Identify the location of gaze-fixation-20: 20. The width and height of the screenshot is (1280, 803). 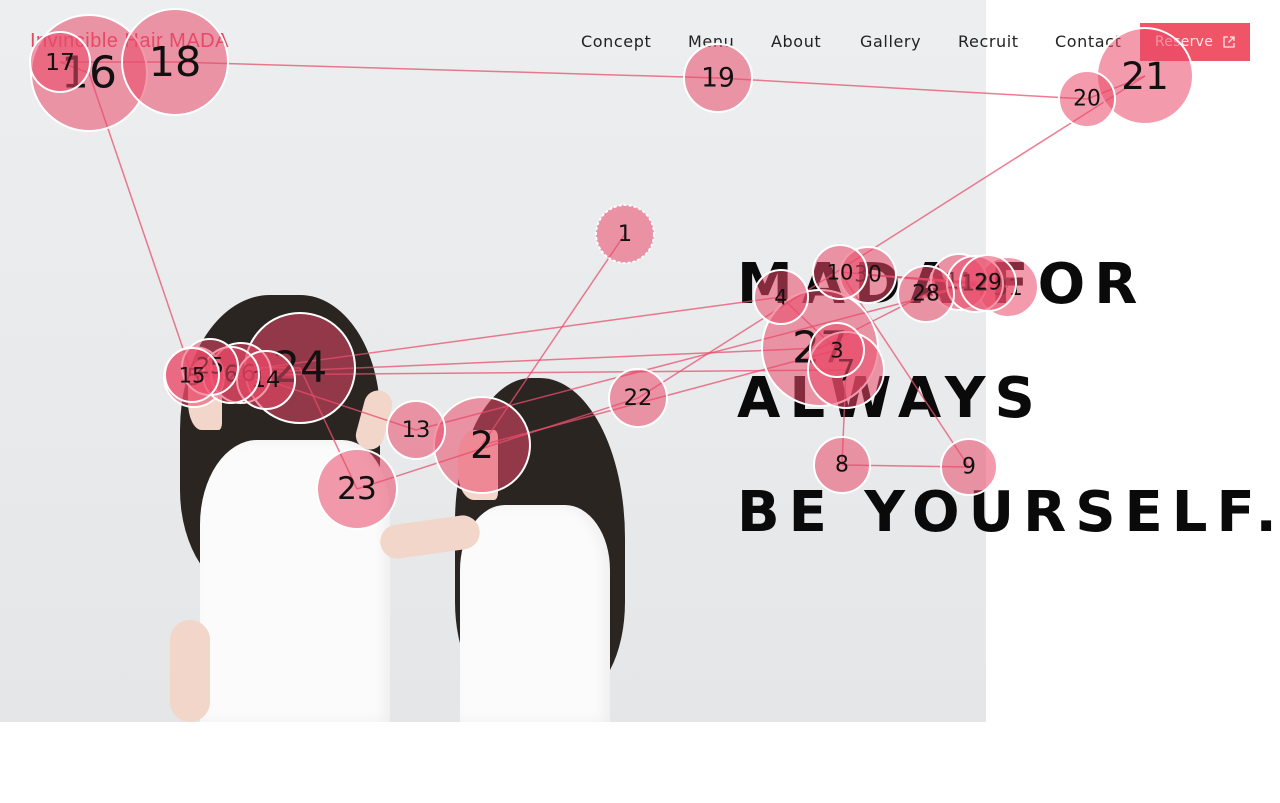
(1087, 99).